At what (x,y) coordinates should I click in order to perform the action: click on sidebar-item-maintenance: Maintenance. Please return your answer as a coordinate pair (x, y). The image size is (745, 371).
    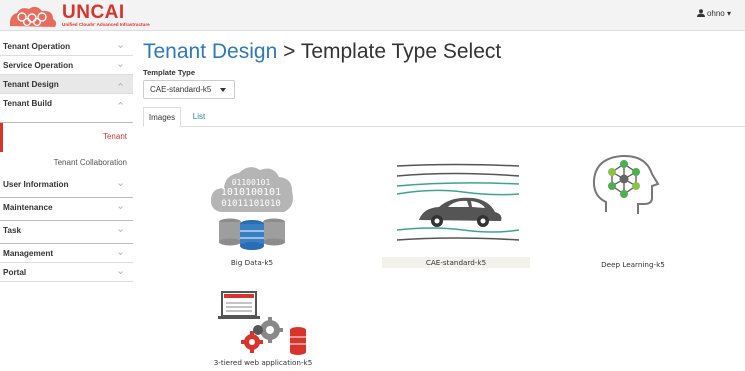
    Looking at the image, I should click on (66, 209).